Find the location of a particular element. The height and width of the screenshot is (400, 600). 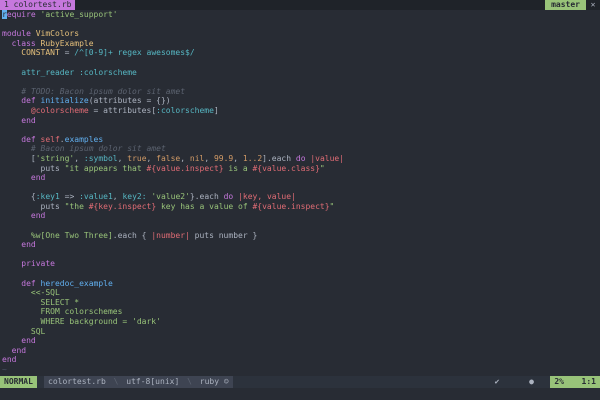

code-token: @colorscheme is located at coordinates (48, 110).